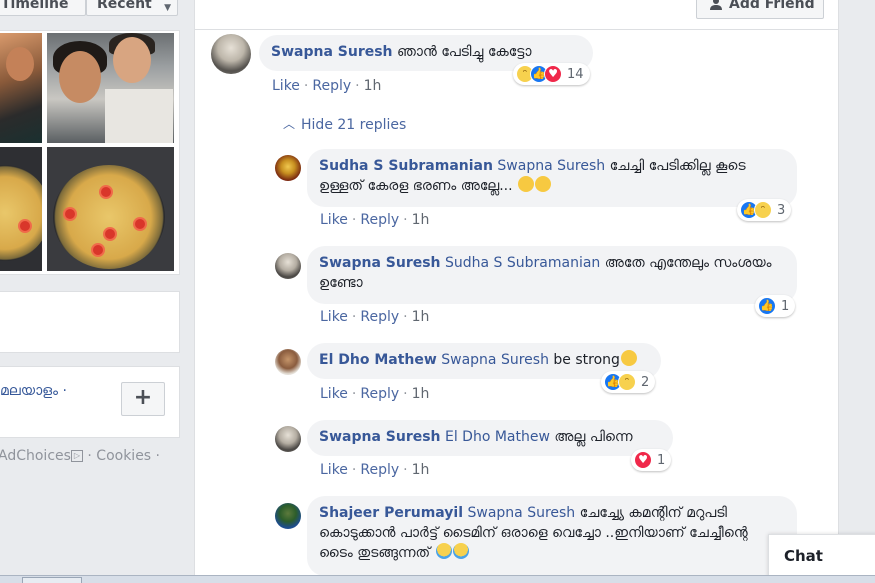  I want to click on reply-text: അല്ല പിന്നെ, so click(593, 437).